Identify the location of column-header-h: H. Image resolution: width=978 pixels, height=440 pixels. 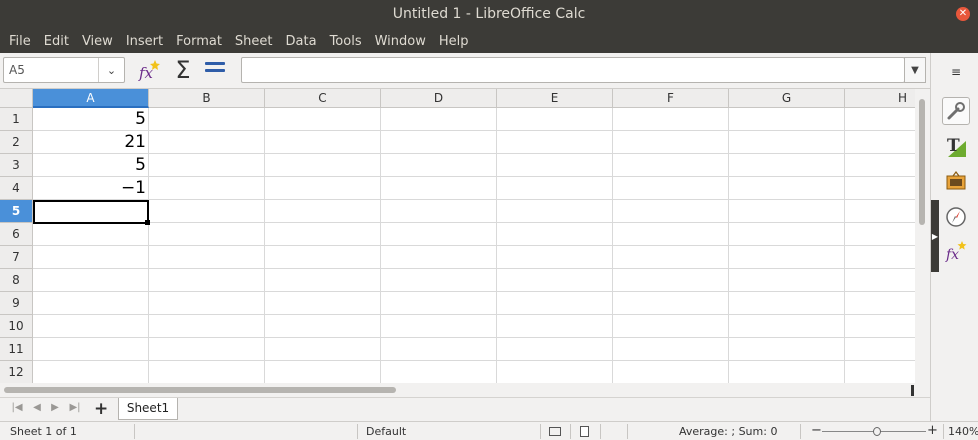
(880, 98).